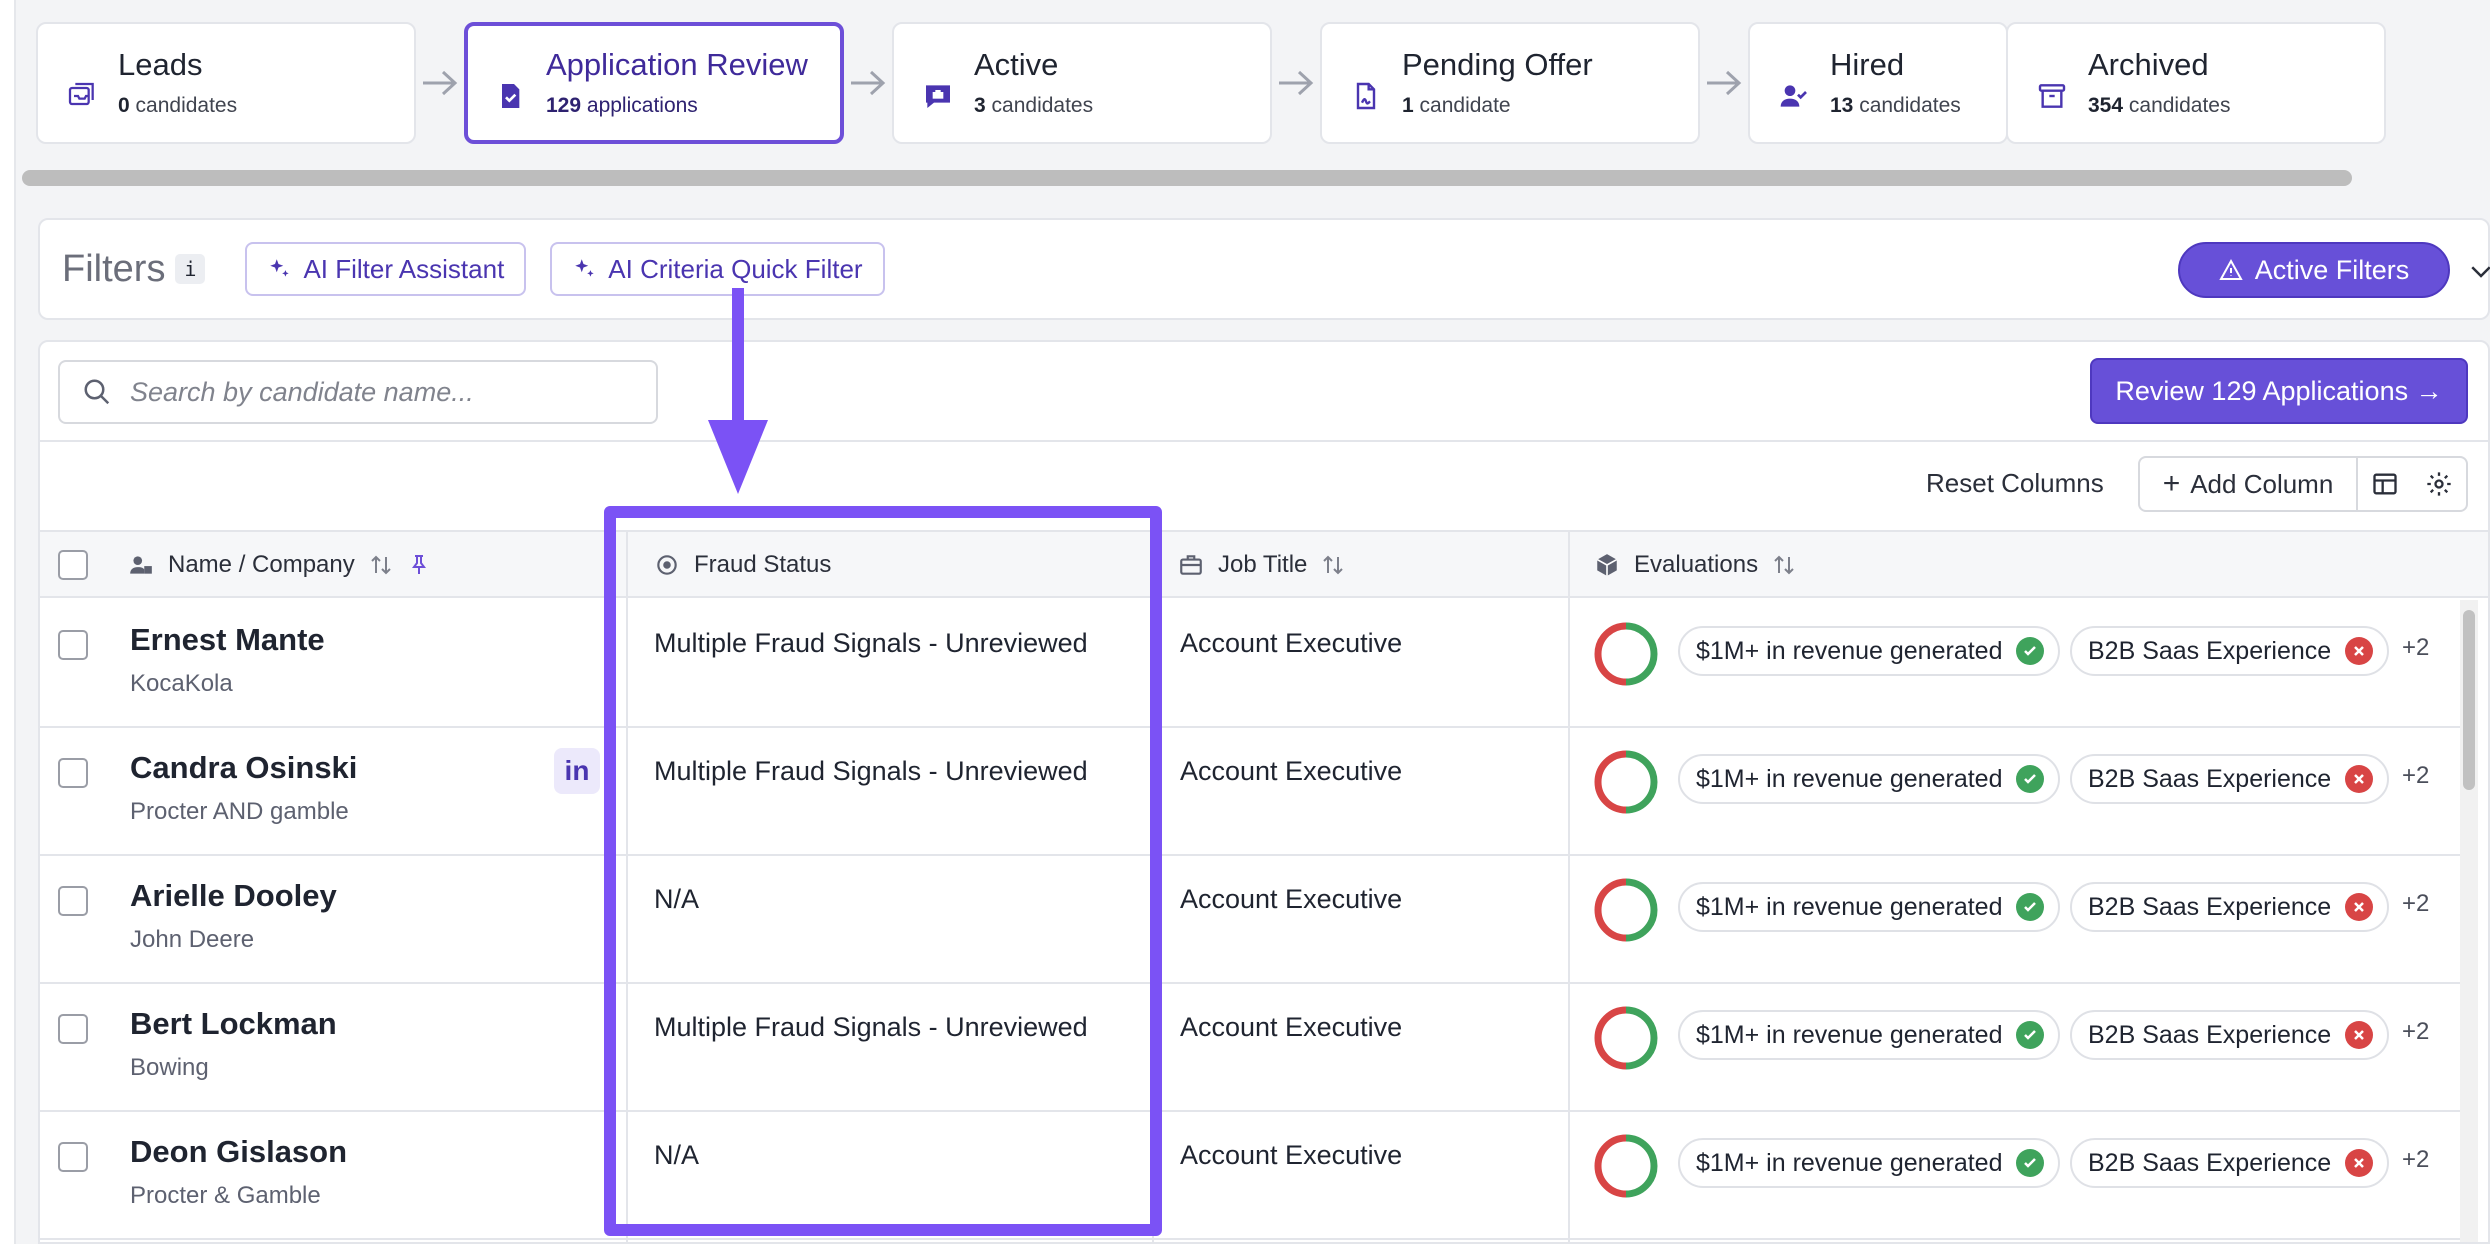  What do you see at coordinates (2469, 921) in the screenshot?
I see `vertical-scrollbar` at bounding box center [2469, 921].